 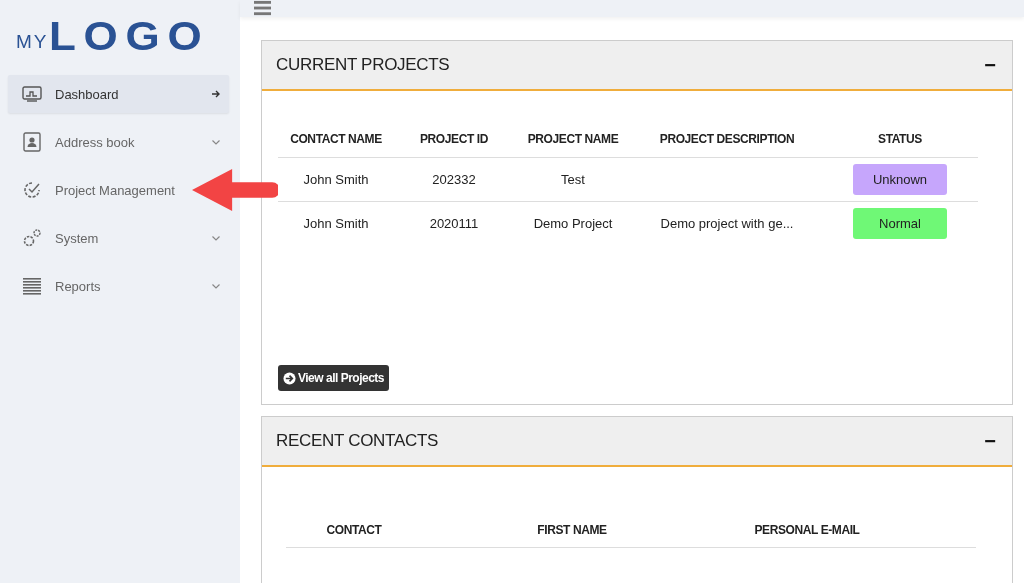 I want to click on arrow-right-icon, so click(x=216, y=94).